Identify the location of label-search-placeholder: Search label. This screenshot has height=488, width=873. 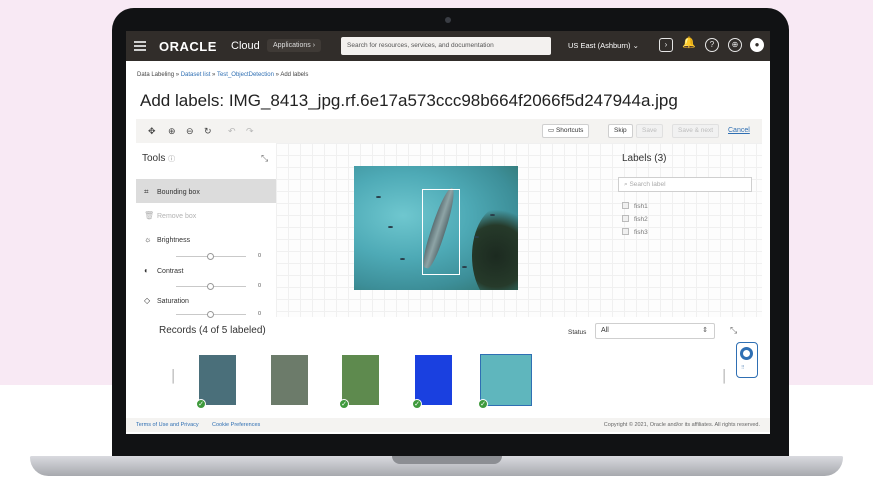
(647, 184).